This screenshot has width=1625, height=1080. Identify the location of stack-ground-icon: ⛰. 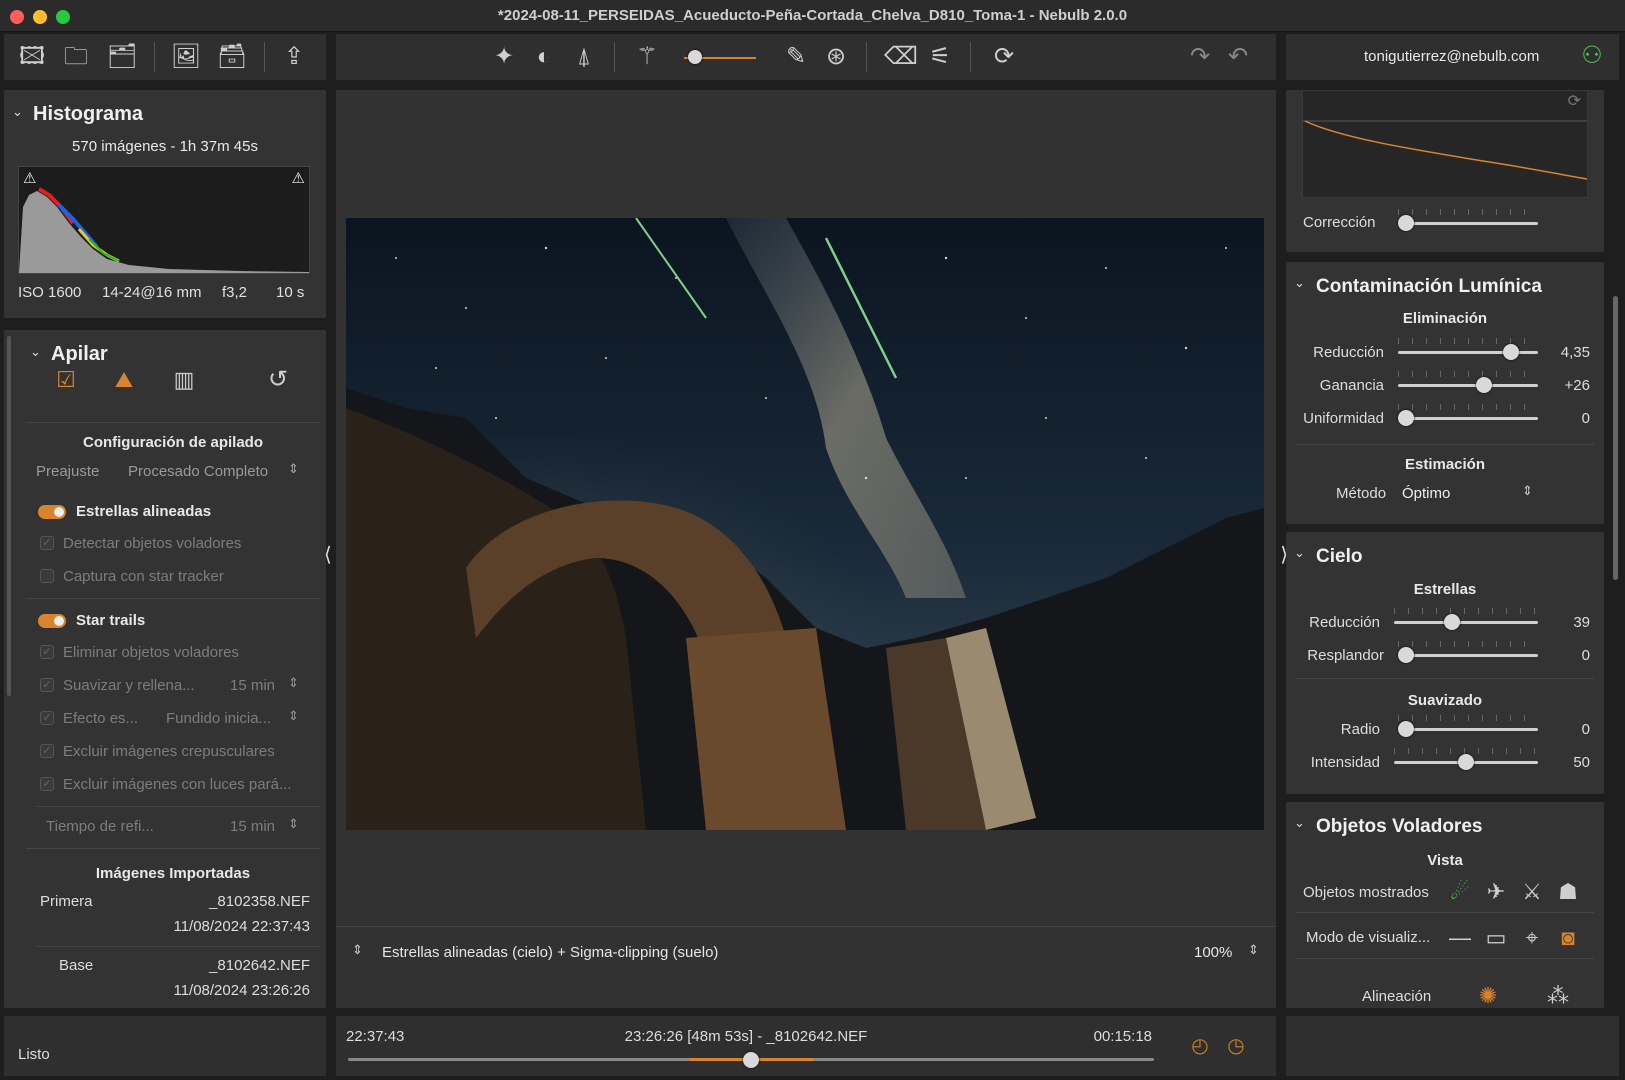
(124, 380).